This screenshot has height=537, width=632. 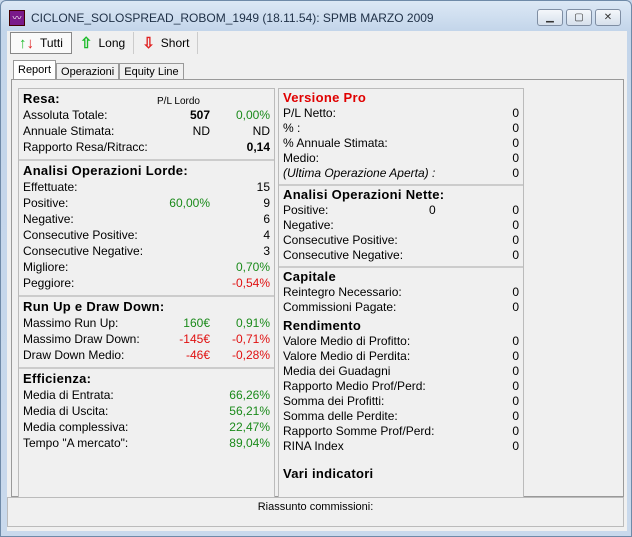 I want to click on stat-label: P/L Netto:, so click(x=309, y=113).